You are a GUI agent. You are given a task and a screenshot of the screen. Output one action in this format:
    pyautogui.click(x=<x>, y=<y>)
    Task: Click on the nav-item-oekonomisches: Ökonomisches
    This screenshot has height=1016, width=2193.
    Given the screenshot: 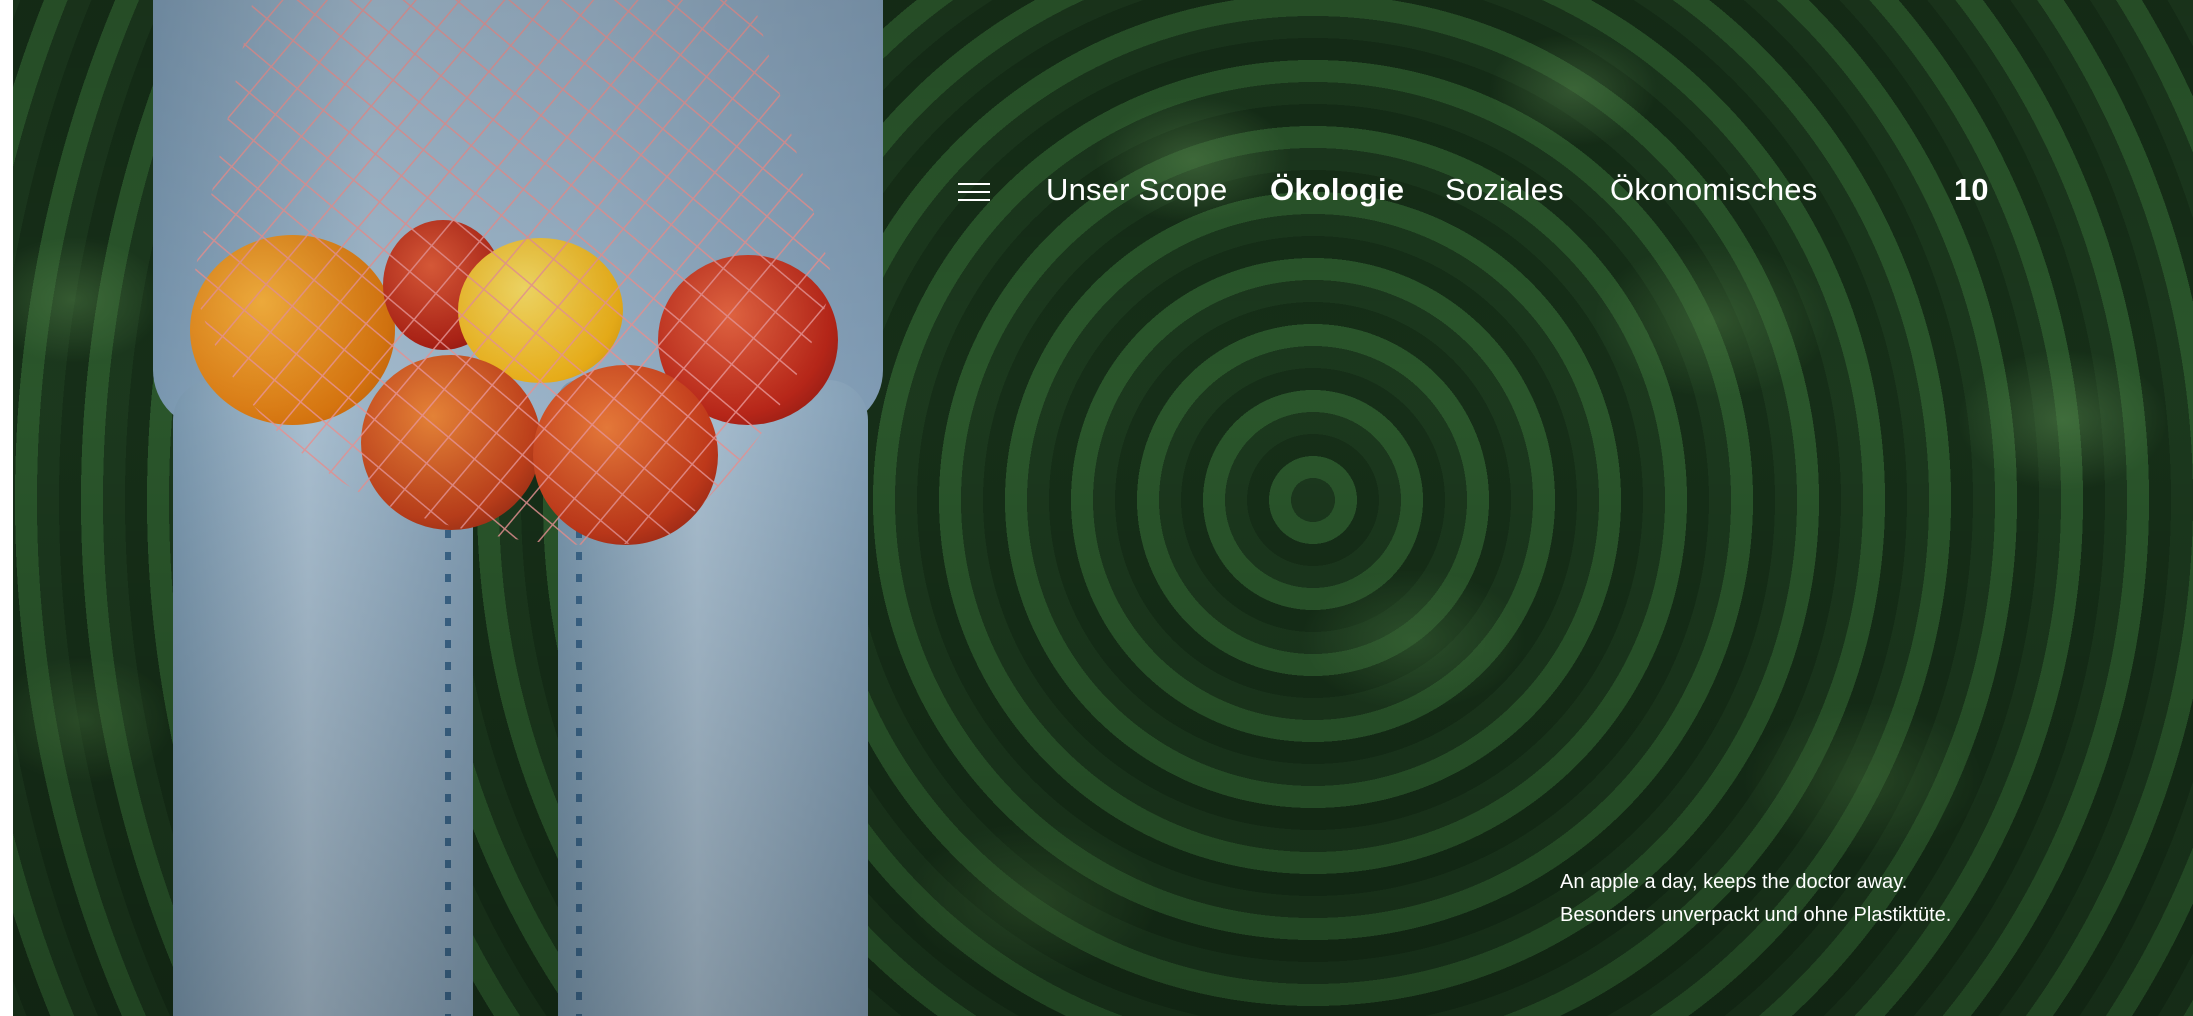 What is the action you would take?
    pyautogui.click(x=1713, y=190)
    